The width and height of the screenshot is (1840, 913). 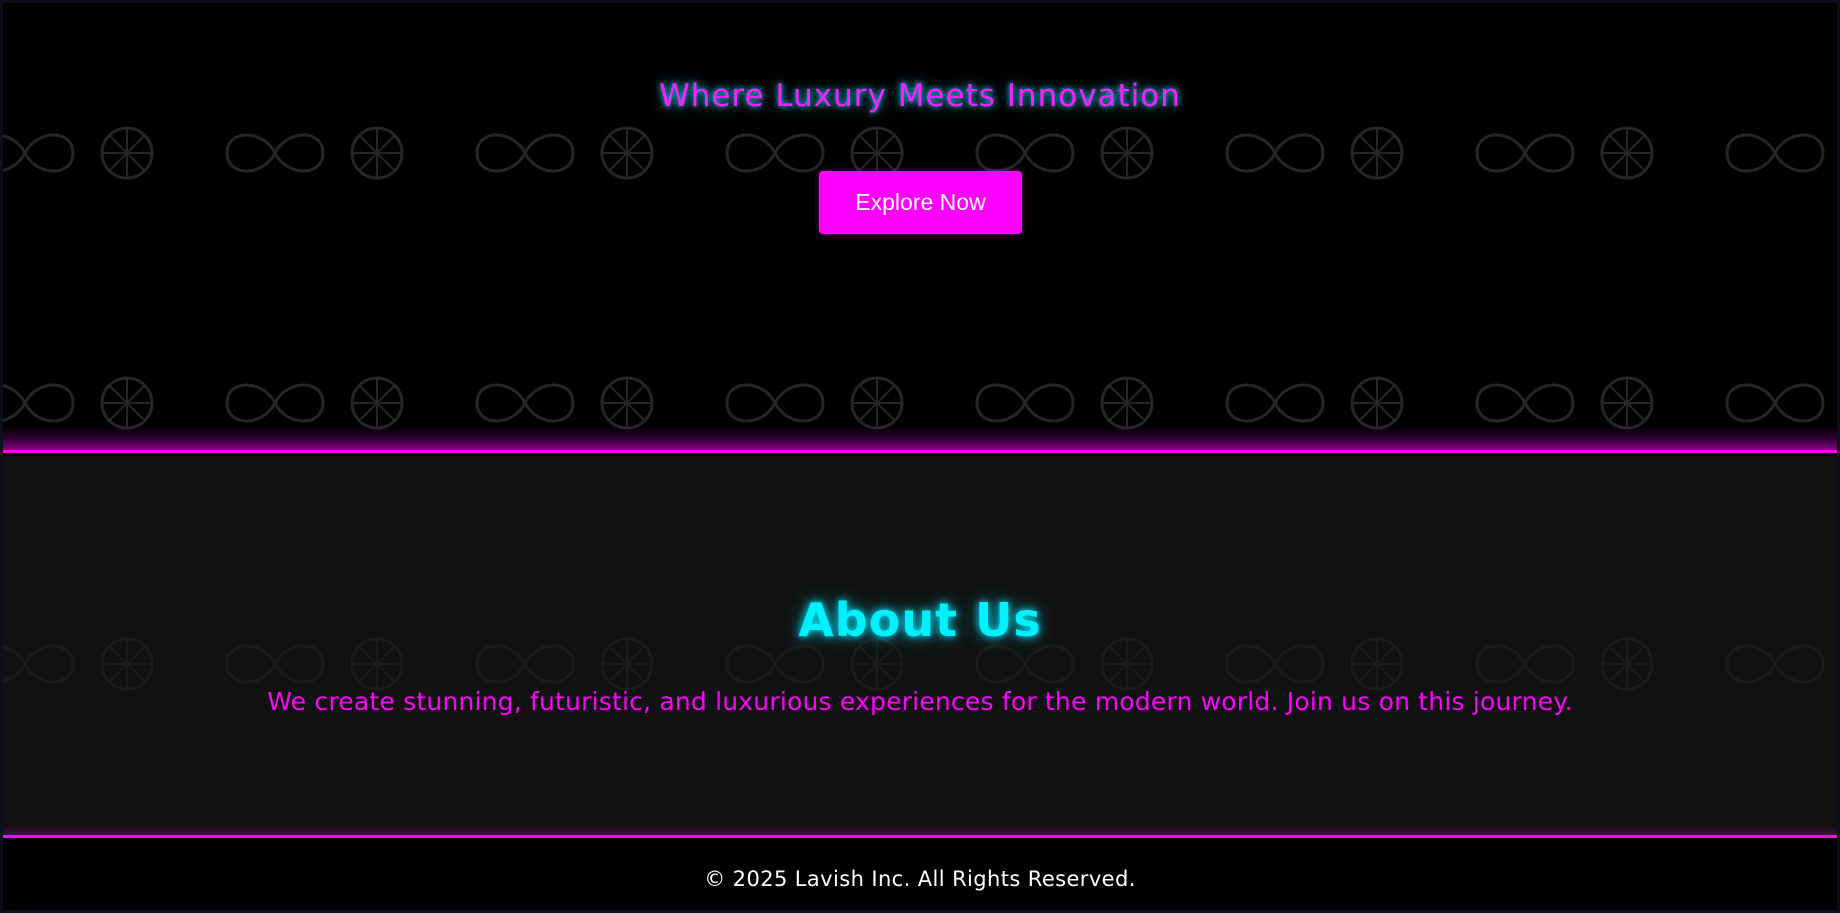 What do you see at coordinates (920, 96) in the screenshot?
I see `hero-tagline: Where Luxury Meets Innovation` at bounding box center [920, 96].